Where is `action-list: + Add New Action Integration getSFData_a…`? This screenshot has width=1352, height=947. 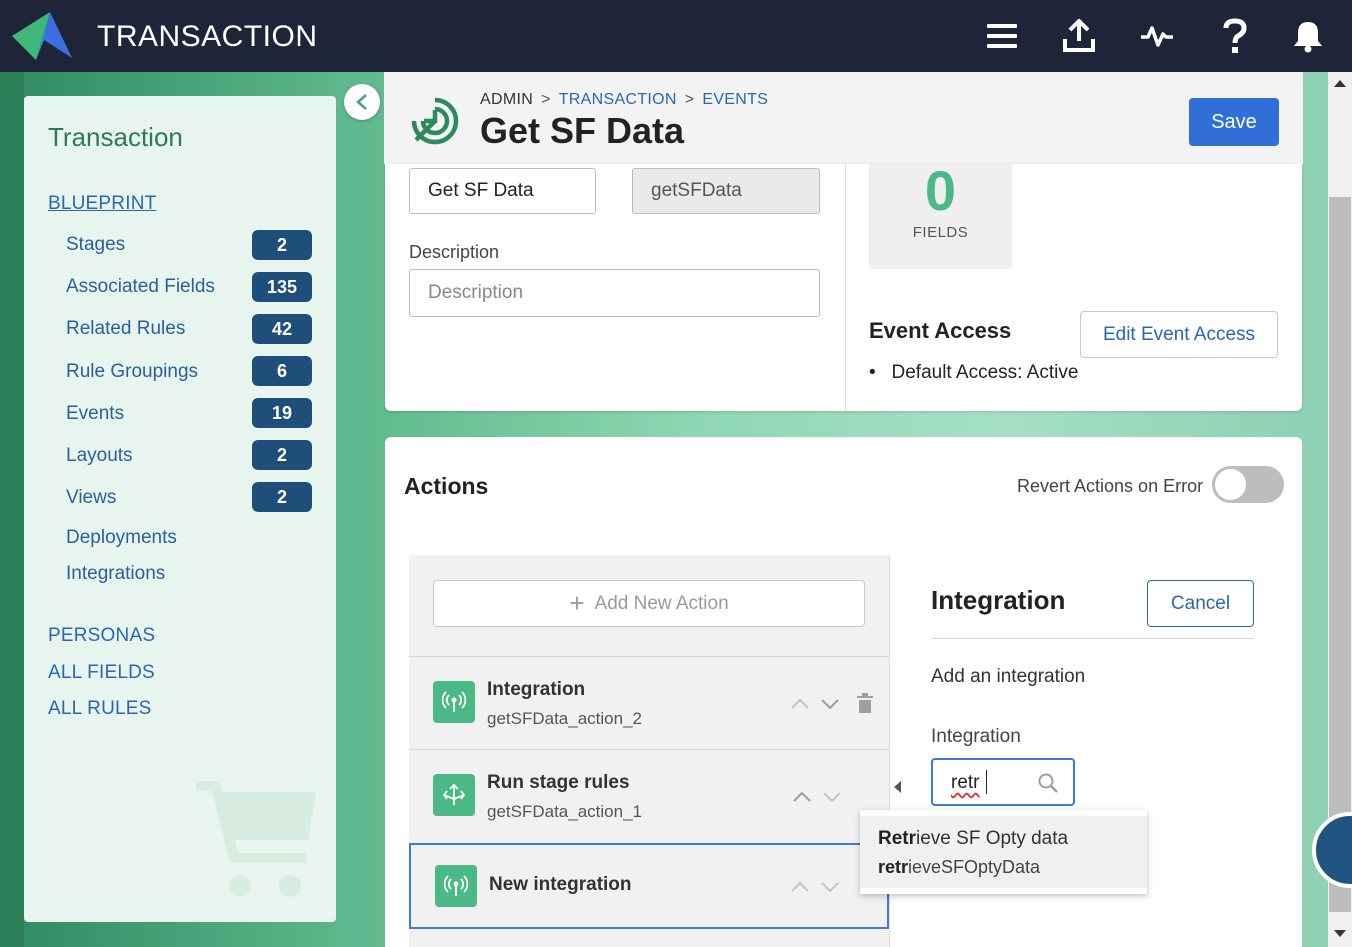
action-list: + Add New Action Integration getSFData_a… is located at coordinates (649, 751).